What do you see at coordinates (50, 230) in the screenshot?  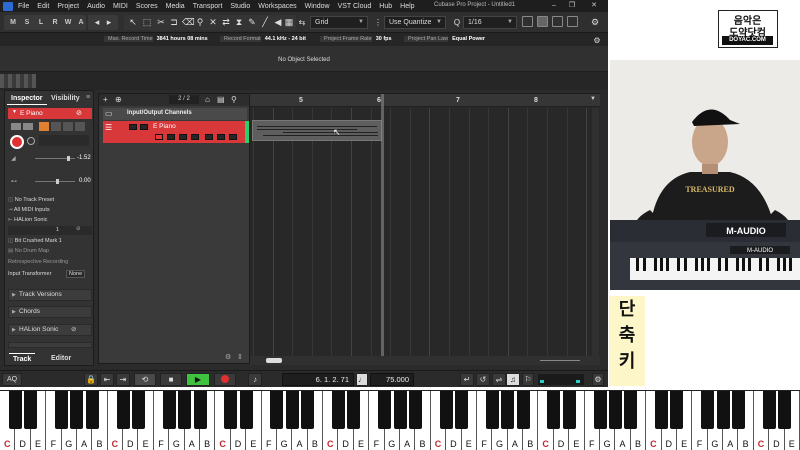 I see `channel-row: 1 ⊘` at bounding box center [50, 230].